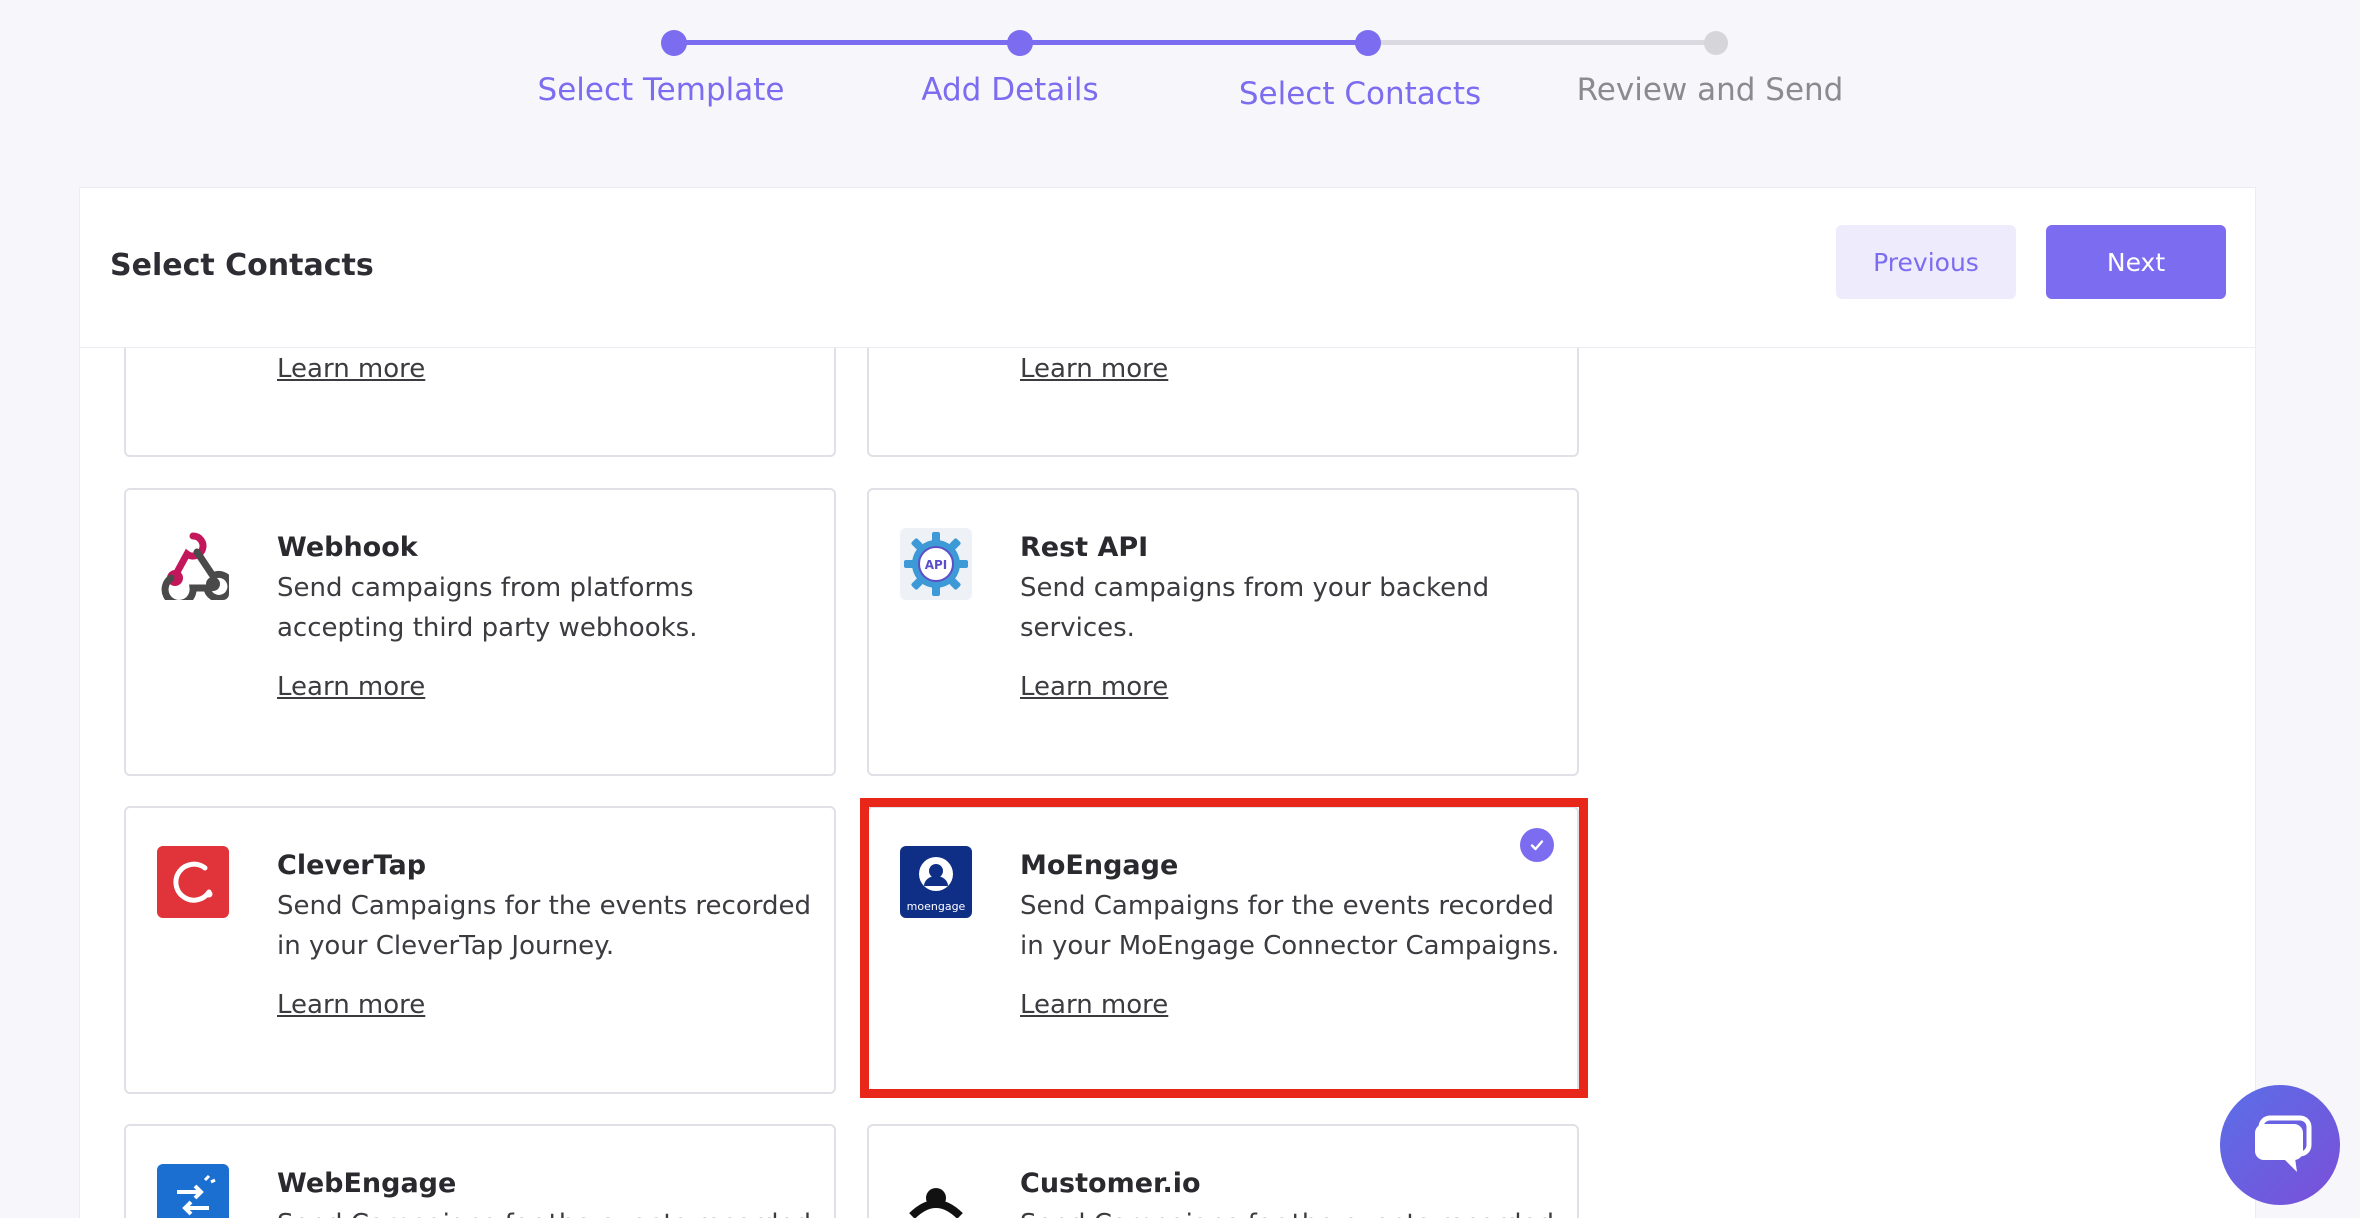  Describe the element at coordinates (1099, 865) in the screenshot. I see `card-title: MoEngage` at that location.